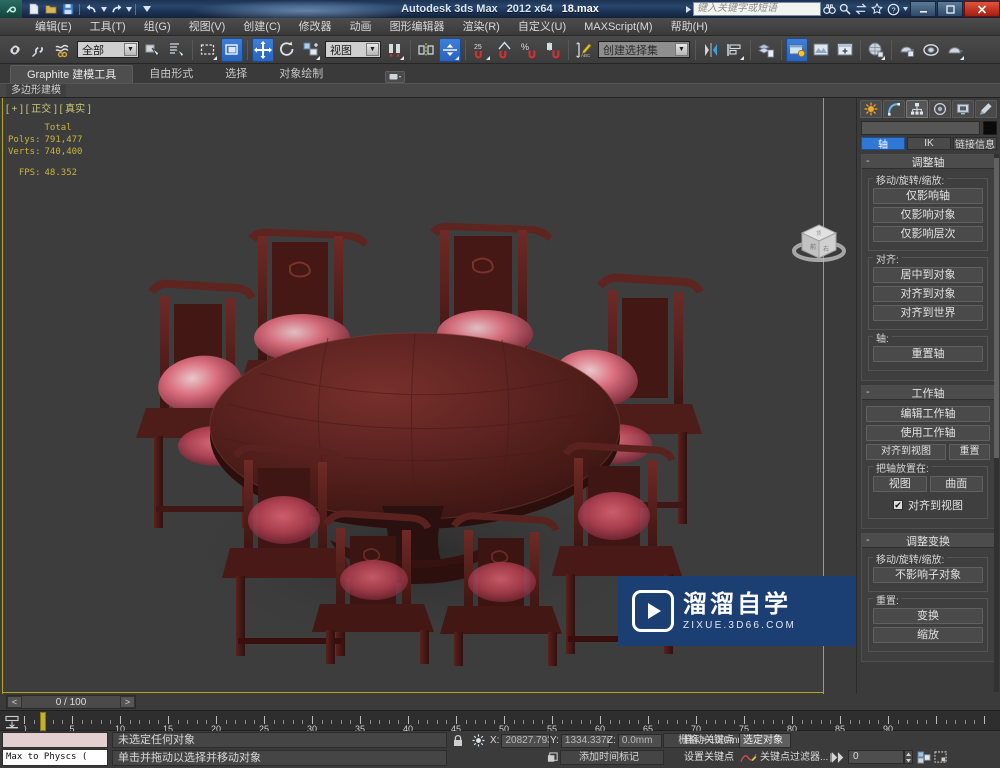  Describe the element at coordinates (689, 27) in the screenshot. I see `menu-item-help: 帮助(H)` at that location.